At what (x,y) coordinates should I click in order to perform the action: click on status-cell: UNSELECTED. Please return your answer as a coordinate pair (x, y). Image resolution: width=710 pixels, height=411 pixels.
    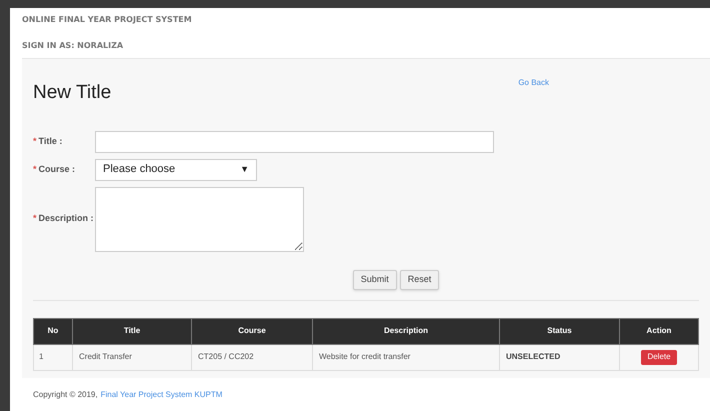
    Looking at the image, I should click on (560, 357).